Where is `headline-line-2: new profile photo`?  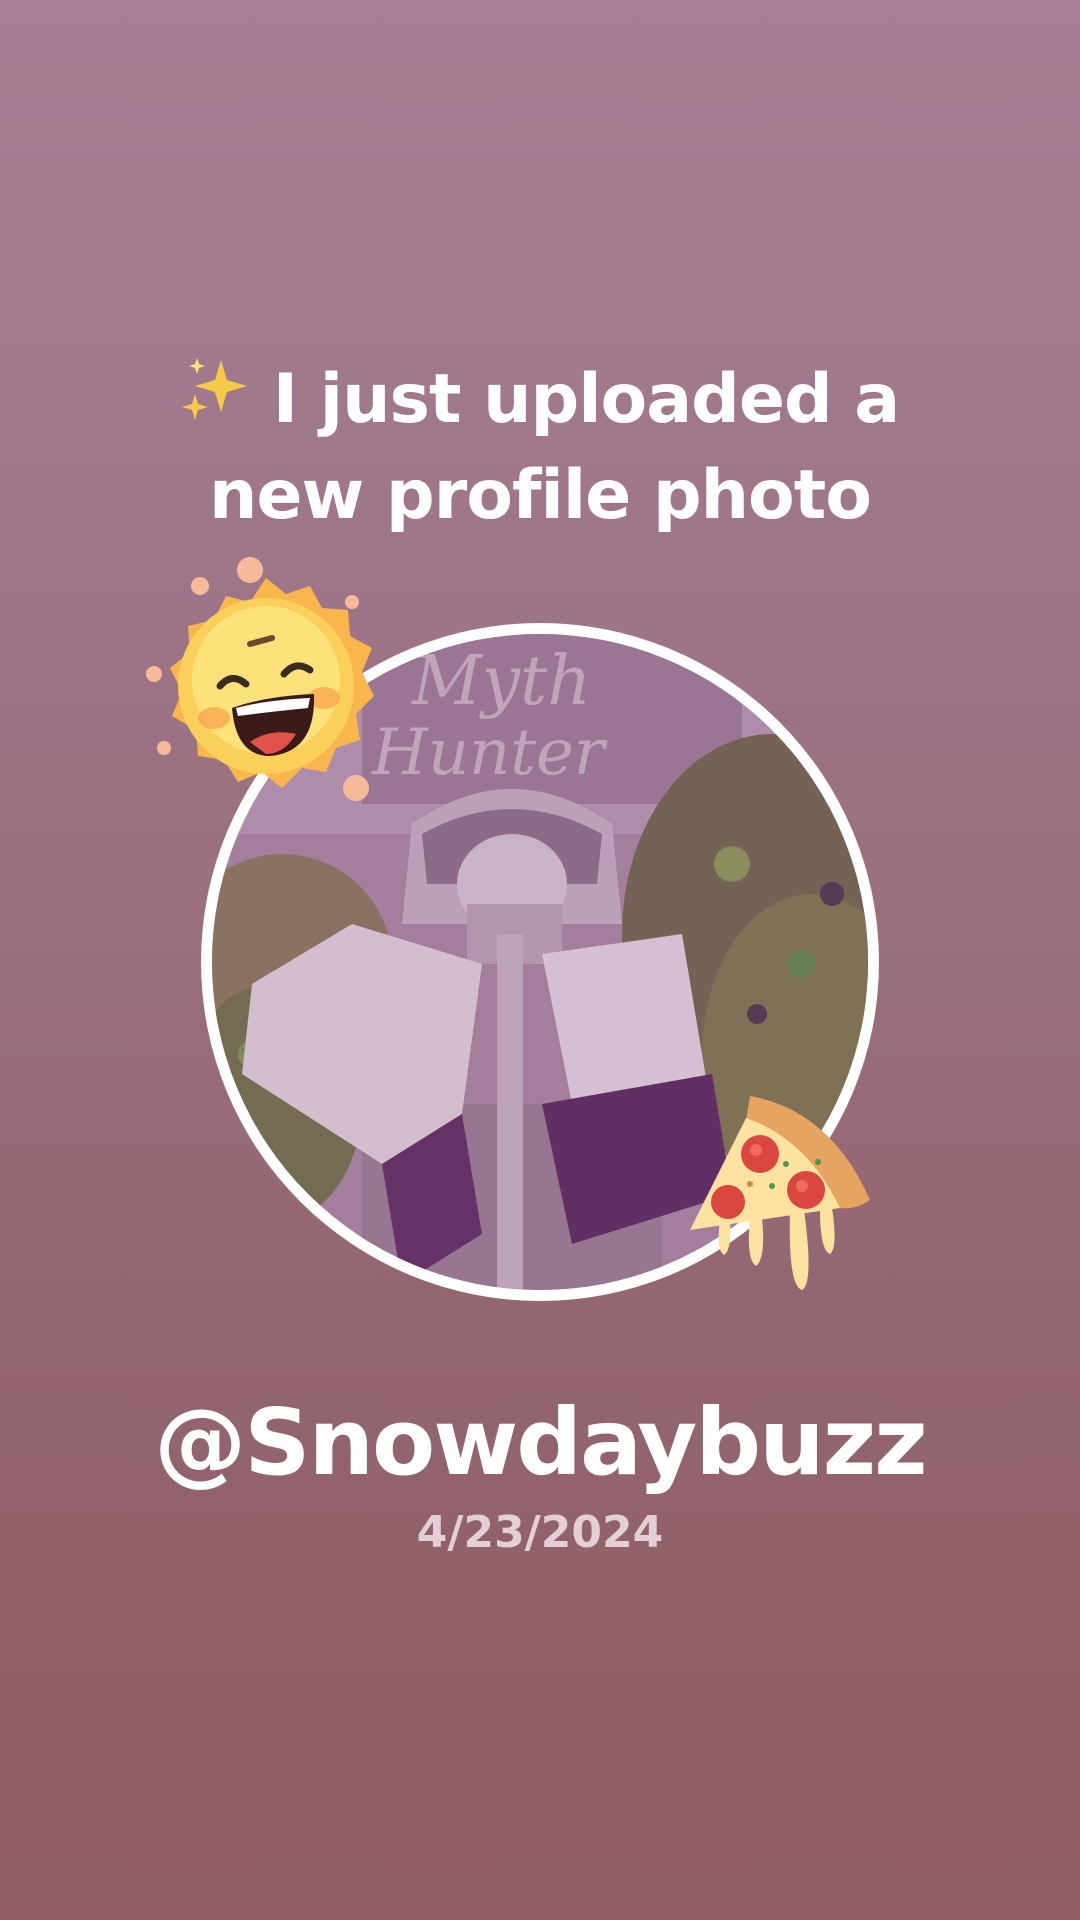 headline-line-2: new profile photo is located at coordinates (540, 495).